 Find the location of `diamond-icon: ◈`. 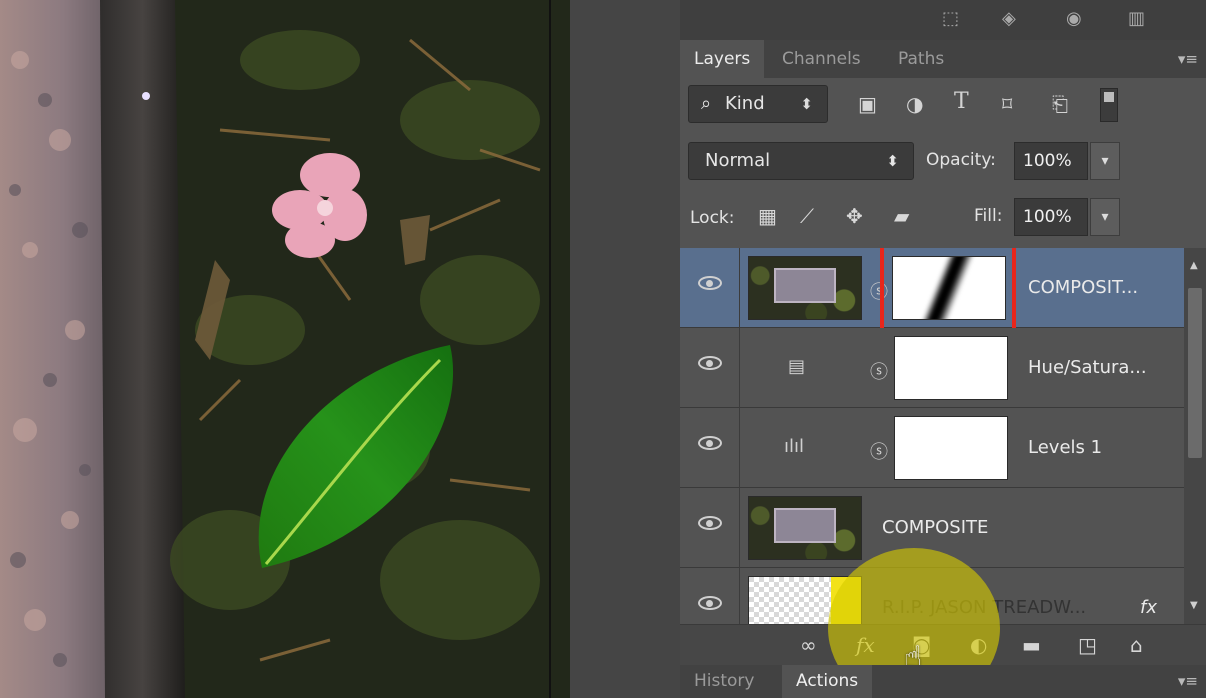

diamond-icon: ◈ is located at coordinates (1009, 18).